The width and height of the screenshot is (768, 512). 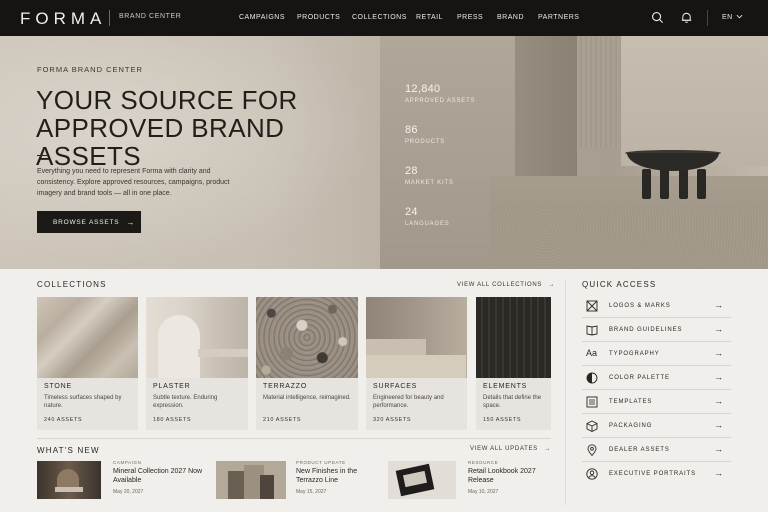 I want to click on brand-center-label: BRAND CENTER, so click(x=150, y=16).